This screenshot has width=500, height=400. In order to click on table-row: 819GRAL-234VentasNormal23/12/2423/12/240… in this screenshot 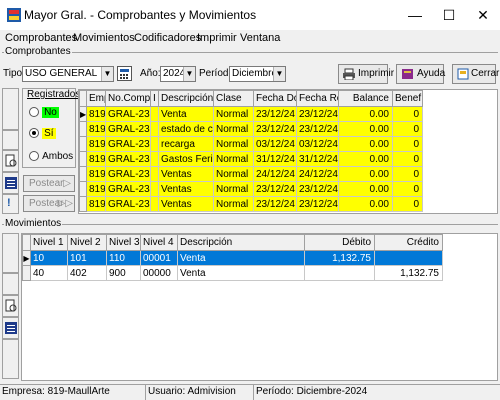, I will do `click(251, 189)`.